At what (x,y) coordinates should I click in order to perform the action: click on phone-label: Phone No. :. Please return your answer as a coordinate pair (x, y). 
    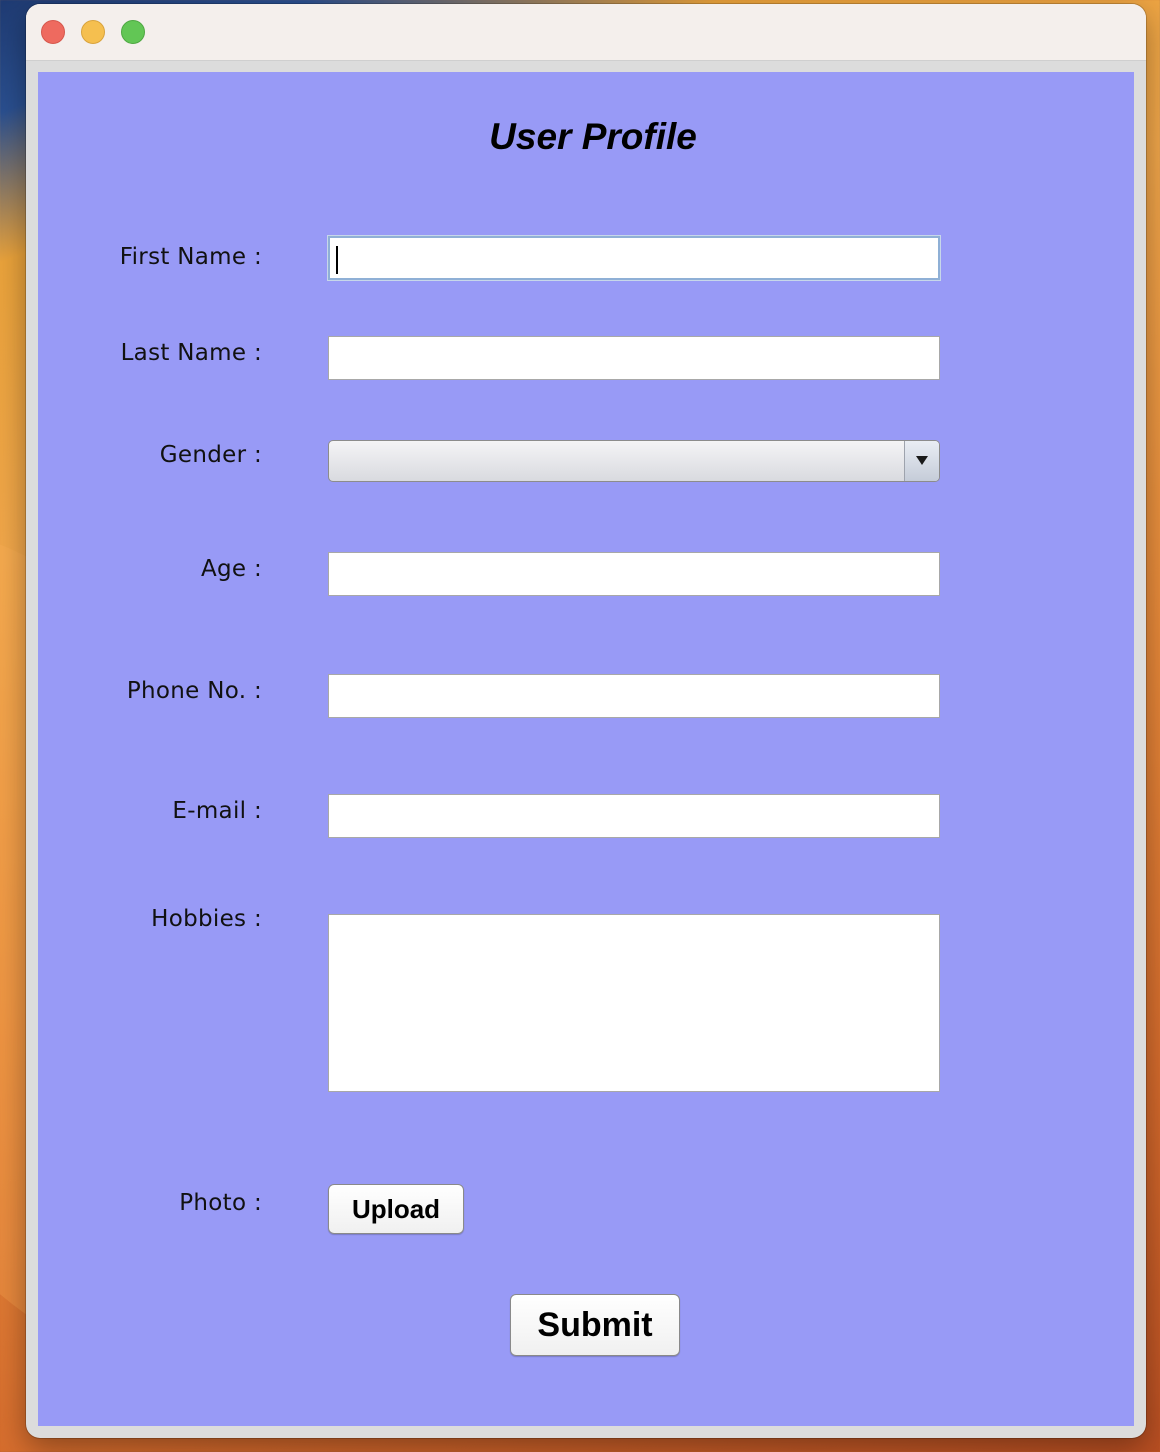
    Looking at the image, I should click on (194, 691).